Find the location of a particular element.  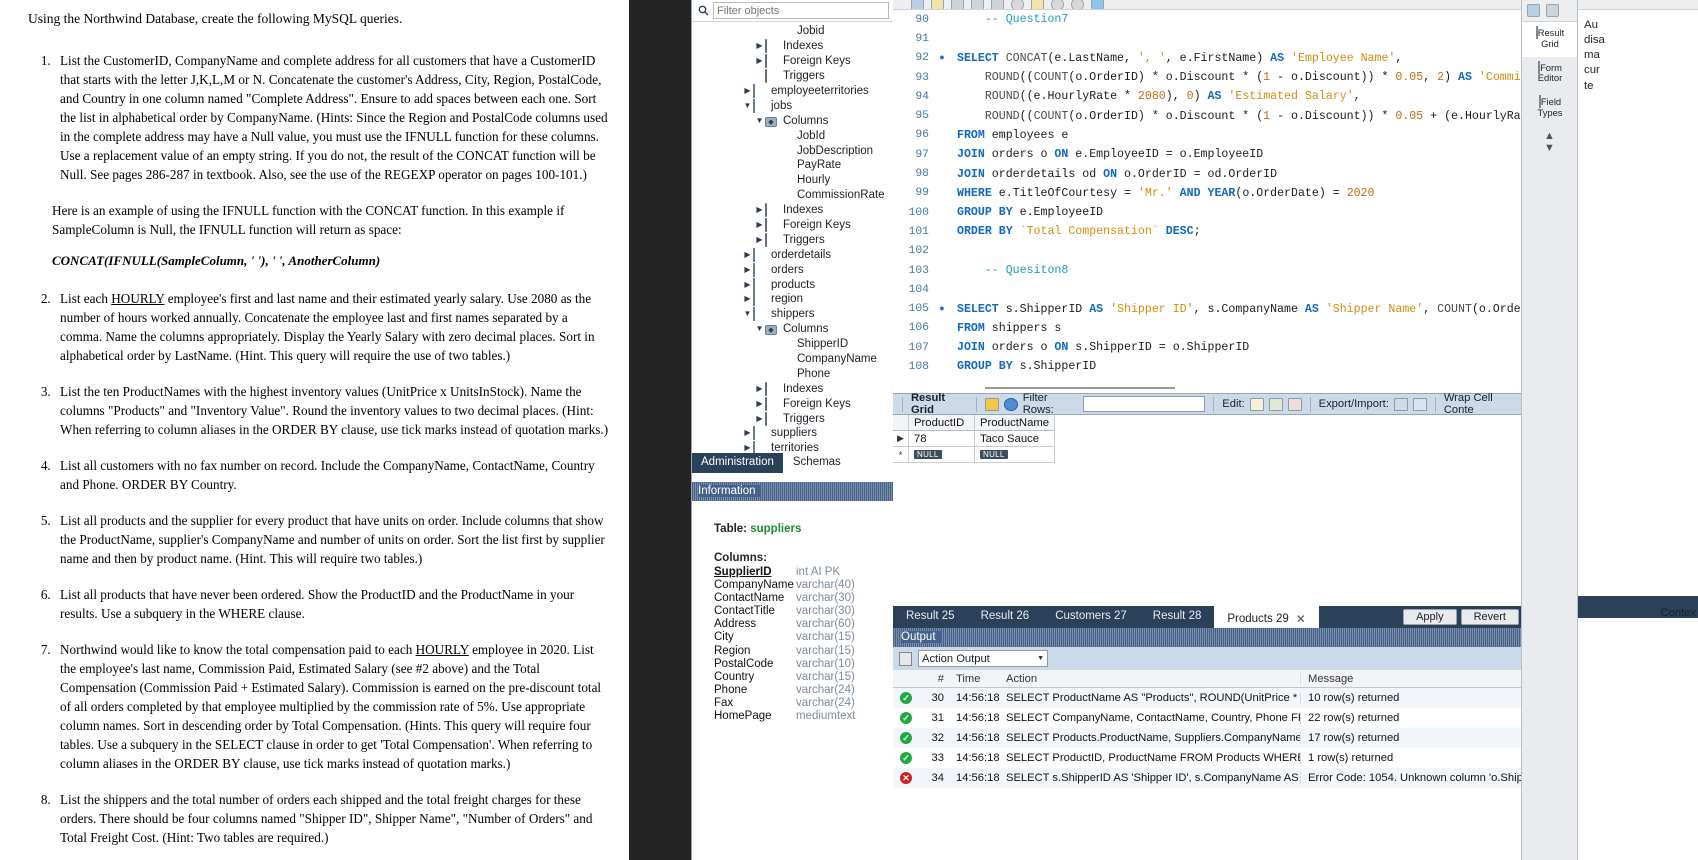

tree-node-payrate: PayRate is located at coordinates (792, 165).